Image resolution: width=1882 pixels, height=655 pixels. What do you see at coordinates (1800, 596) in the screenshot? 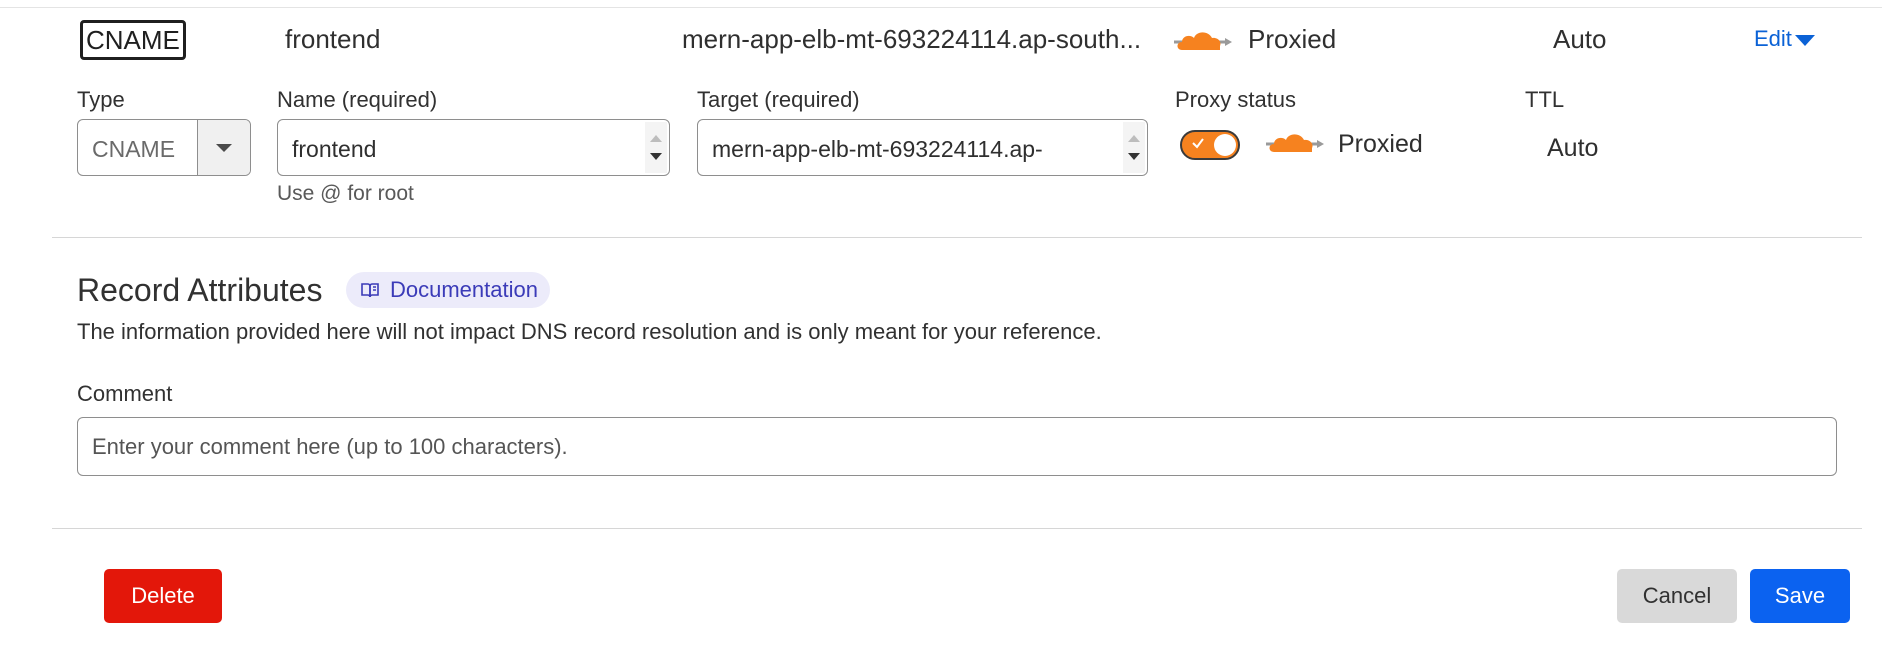
I see `save-button: Save` at bounding box center [1800, 596].